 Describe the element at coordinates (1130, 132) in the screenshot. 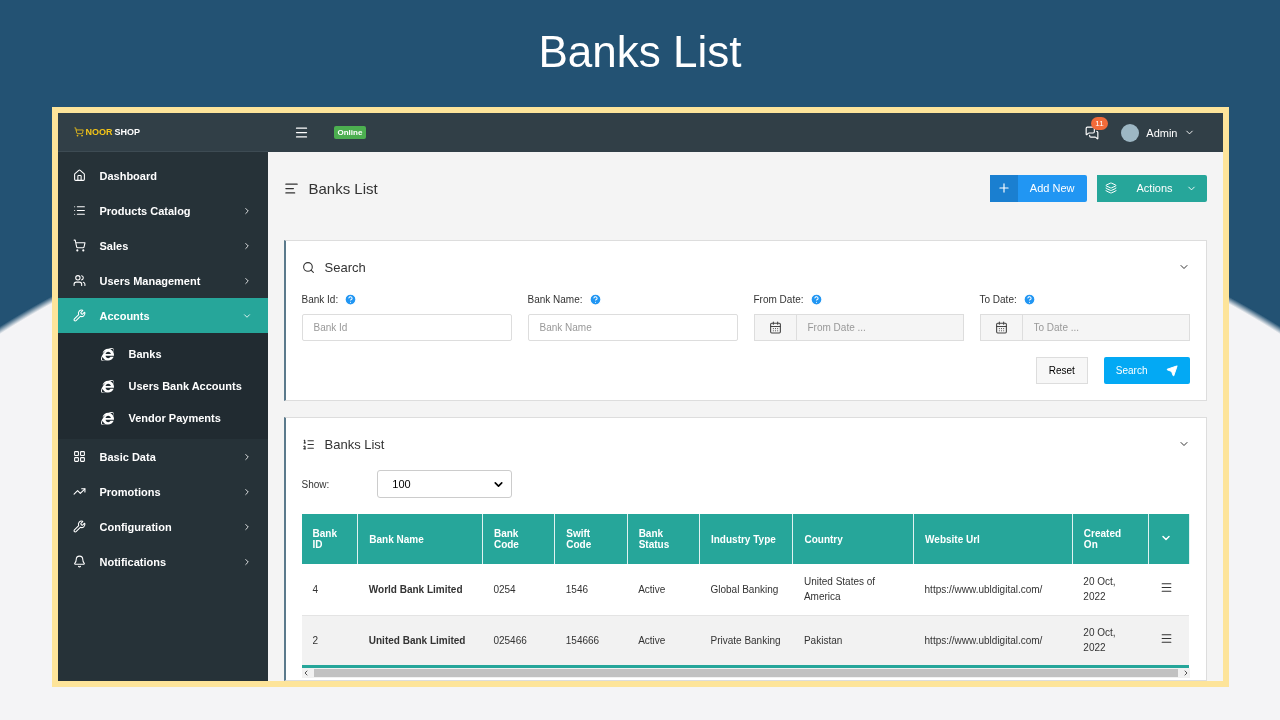

I see `avatar` at that location.